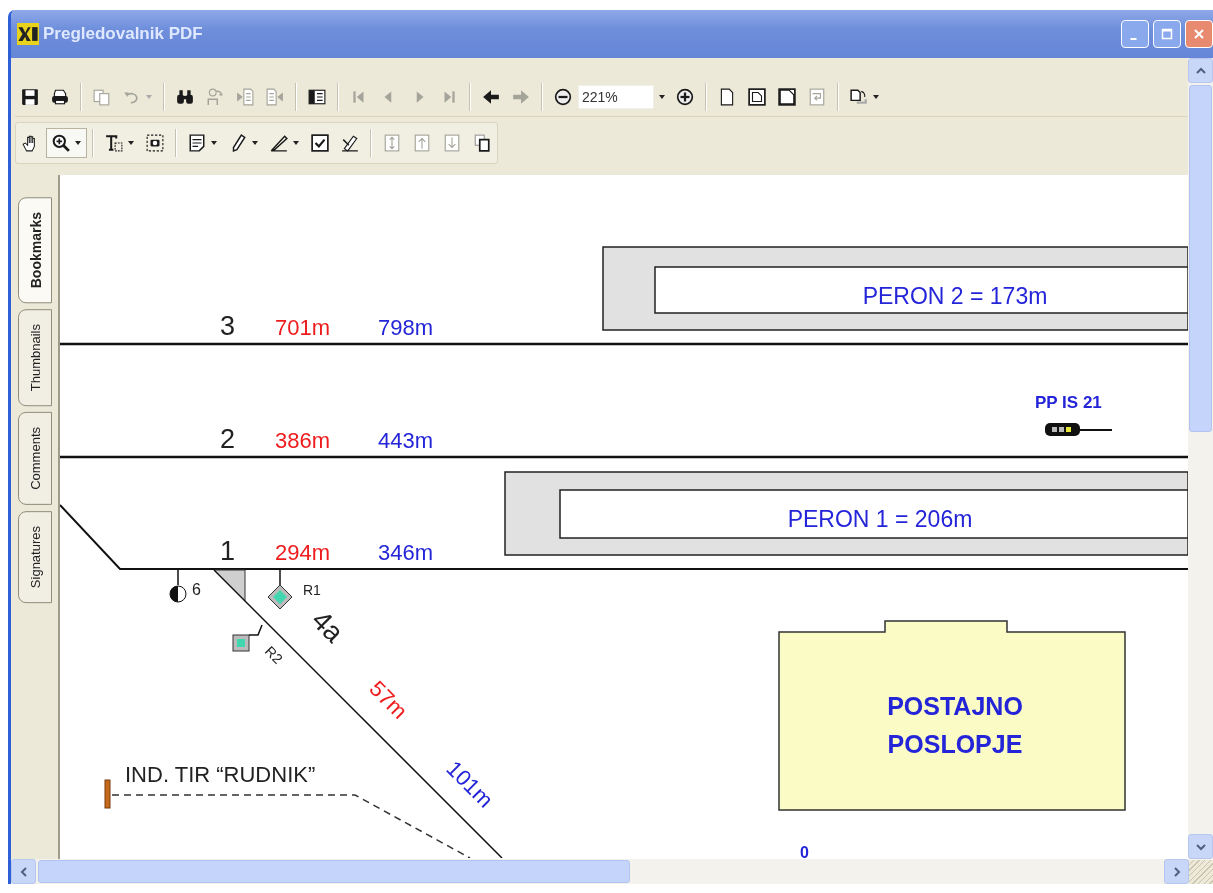 This screenshot has width=1213, height=893. What do you see at coordinates (662, 97) in the screenshot?
I see `caret-icon` at bounding box center [662, 97].